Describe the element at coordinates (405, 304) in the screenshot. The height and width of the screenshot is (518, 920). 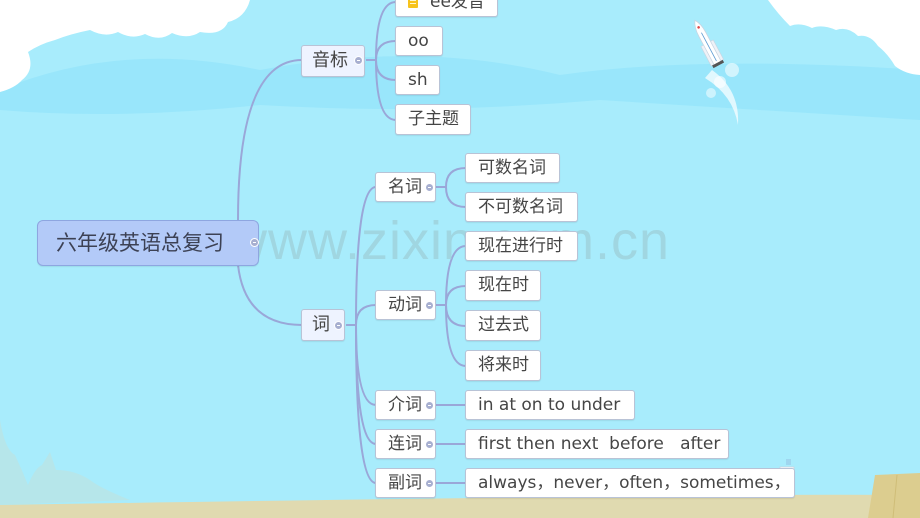
I see `subtopic-label: 动词` at that location.